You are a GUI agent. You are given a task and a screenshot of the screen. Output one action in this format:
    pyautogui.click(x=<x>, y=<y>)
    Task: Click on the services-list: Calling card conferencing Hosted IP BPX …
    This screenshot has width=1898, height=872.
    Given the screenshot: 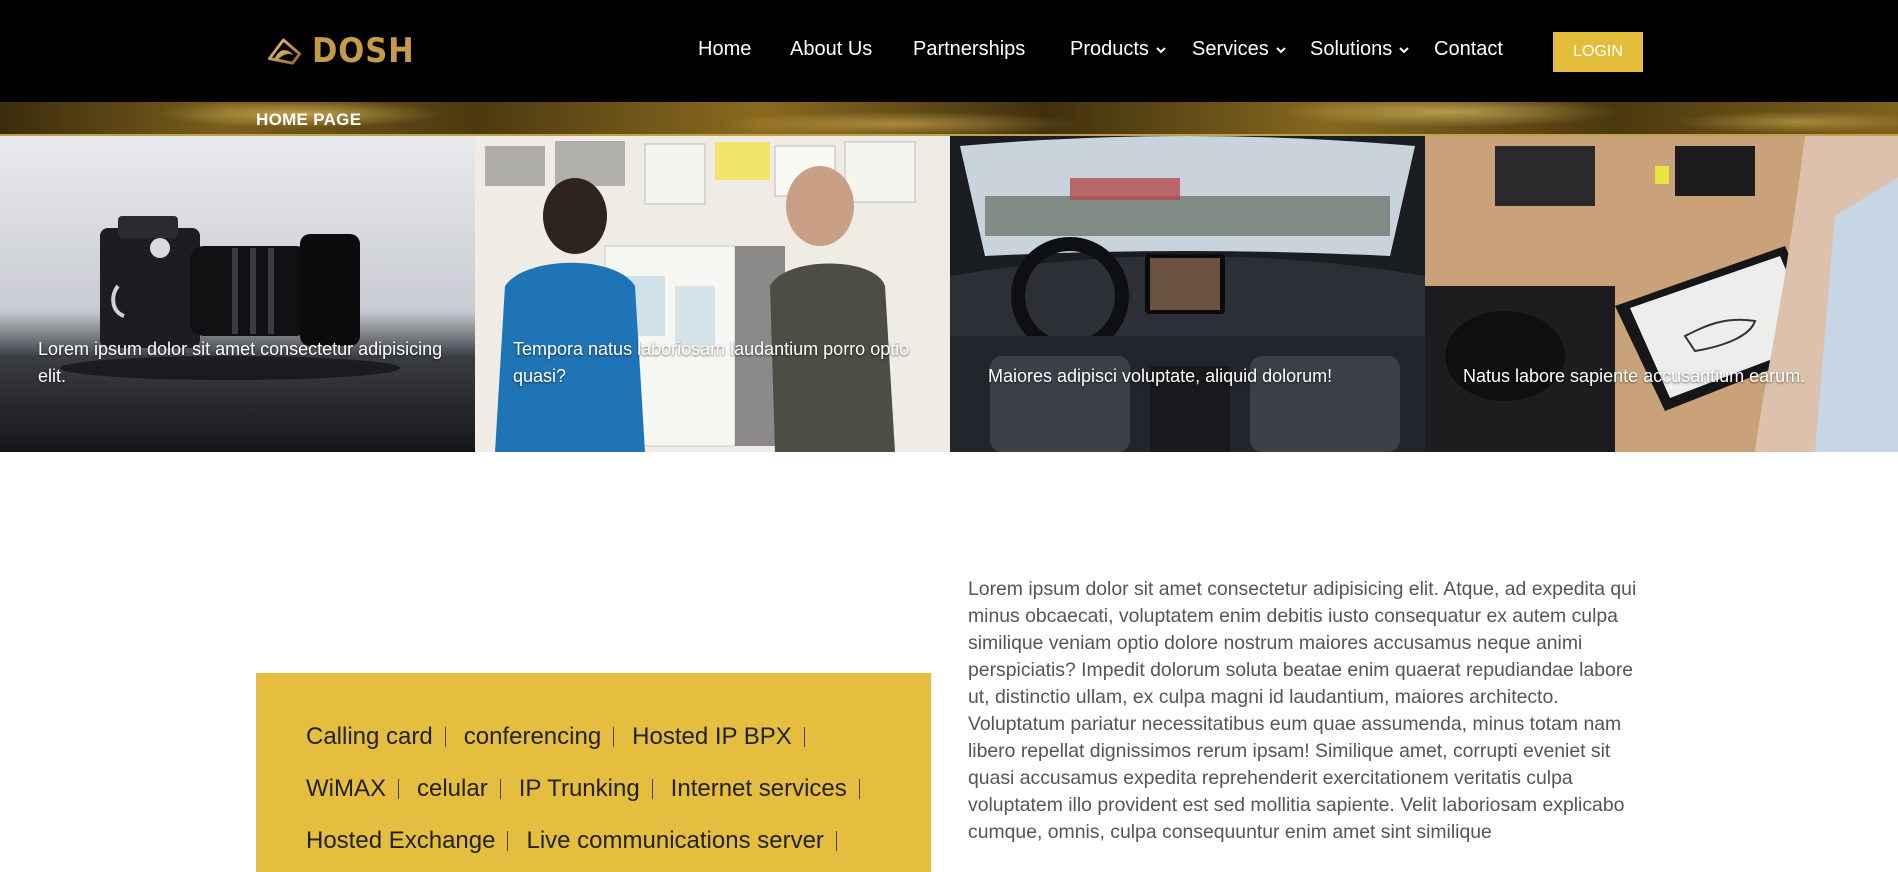 What is the action you would take?
    pyautogui.click(x=611, y=789)
    